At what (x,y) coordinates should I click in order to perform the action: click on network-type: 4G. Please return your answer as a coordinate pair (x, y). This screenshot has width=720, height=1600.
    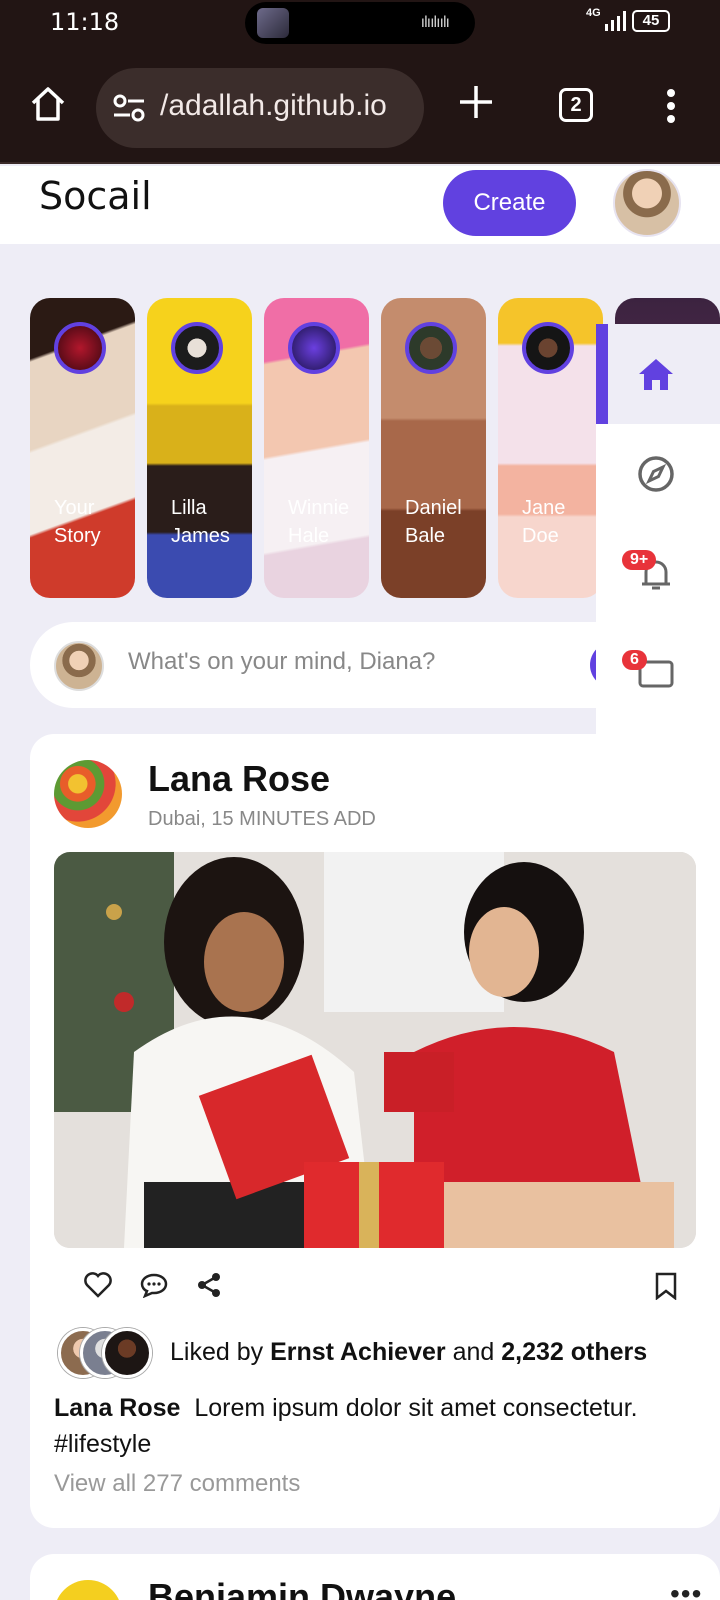
    Looking at the image, I should click on (593, 13).